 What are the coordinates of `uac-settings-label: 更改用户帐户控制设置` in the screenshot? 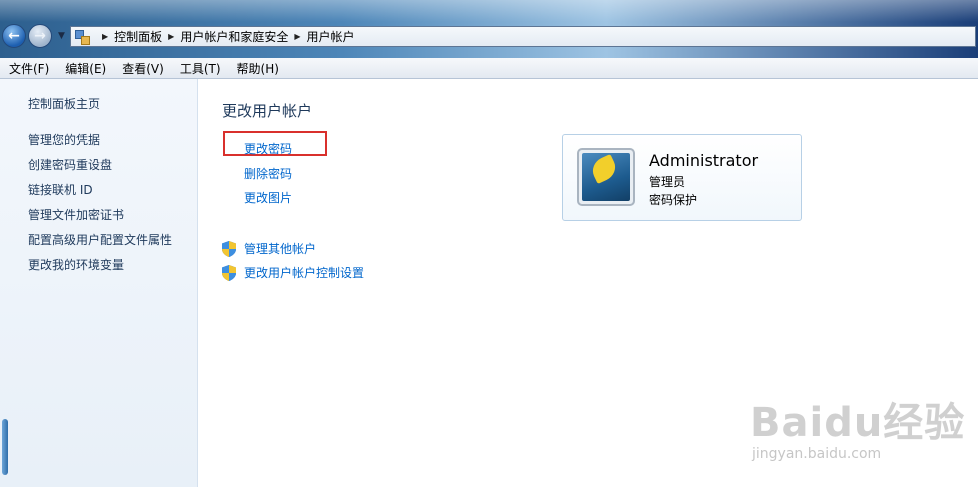 It's located at (304, 273).